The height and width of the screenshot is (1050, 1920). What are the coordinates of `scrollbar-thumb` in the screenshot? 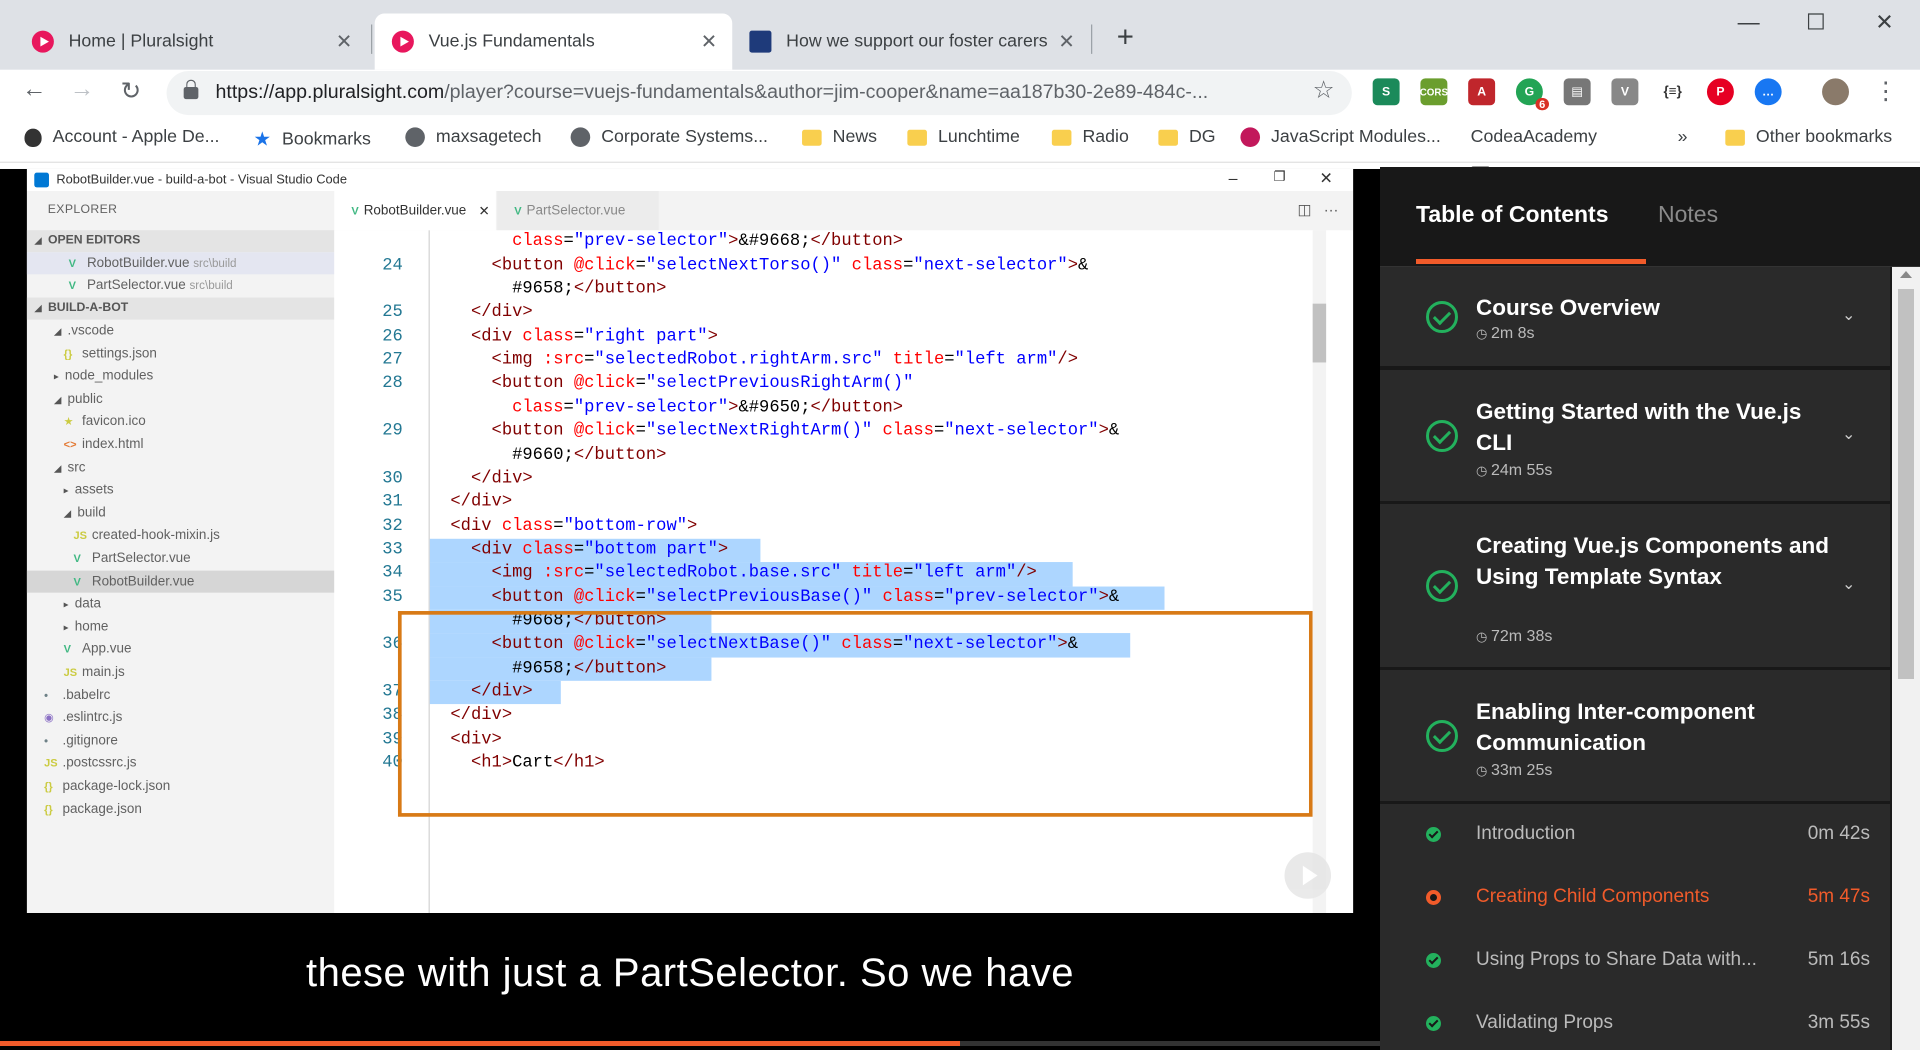 It's located at (1906, 484).